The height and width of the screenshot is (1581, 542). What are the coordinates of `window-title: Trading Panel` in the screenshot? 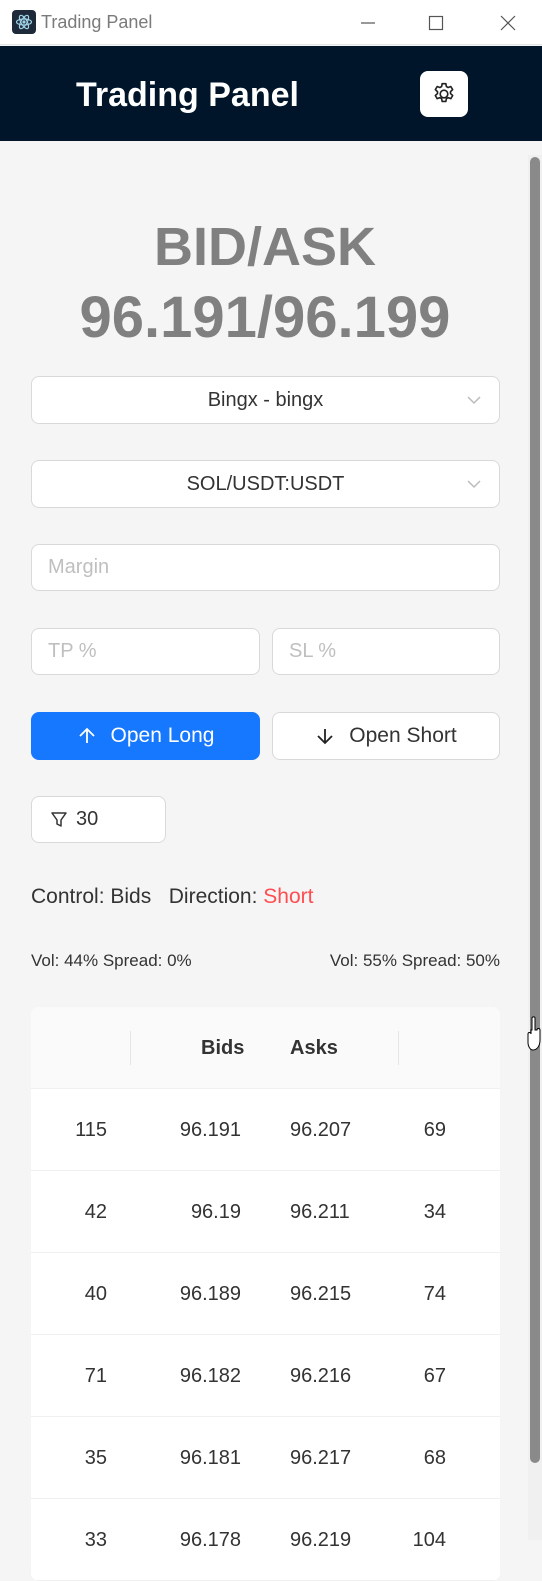 It's located at (97, 22).